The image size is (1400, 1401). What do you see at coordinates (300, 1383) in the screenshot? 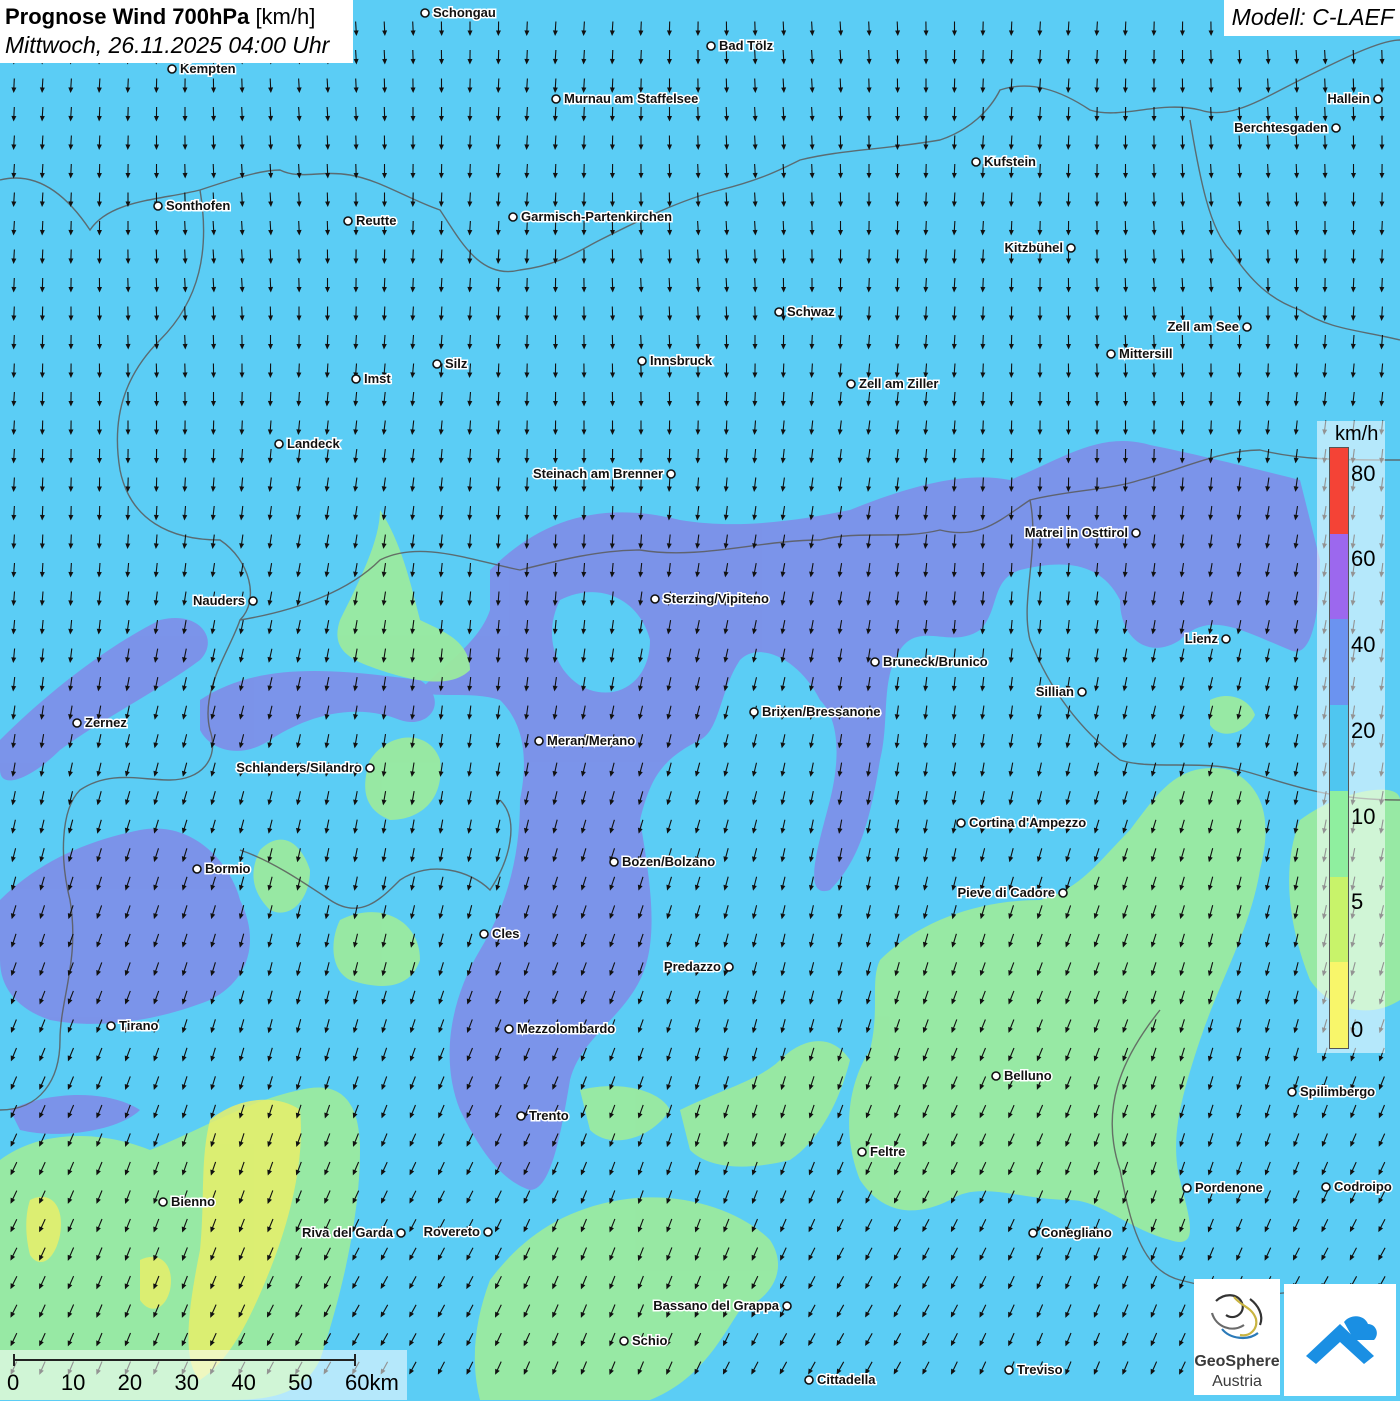
I see `scale-label: 50` at bounding box center [300, 1383].